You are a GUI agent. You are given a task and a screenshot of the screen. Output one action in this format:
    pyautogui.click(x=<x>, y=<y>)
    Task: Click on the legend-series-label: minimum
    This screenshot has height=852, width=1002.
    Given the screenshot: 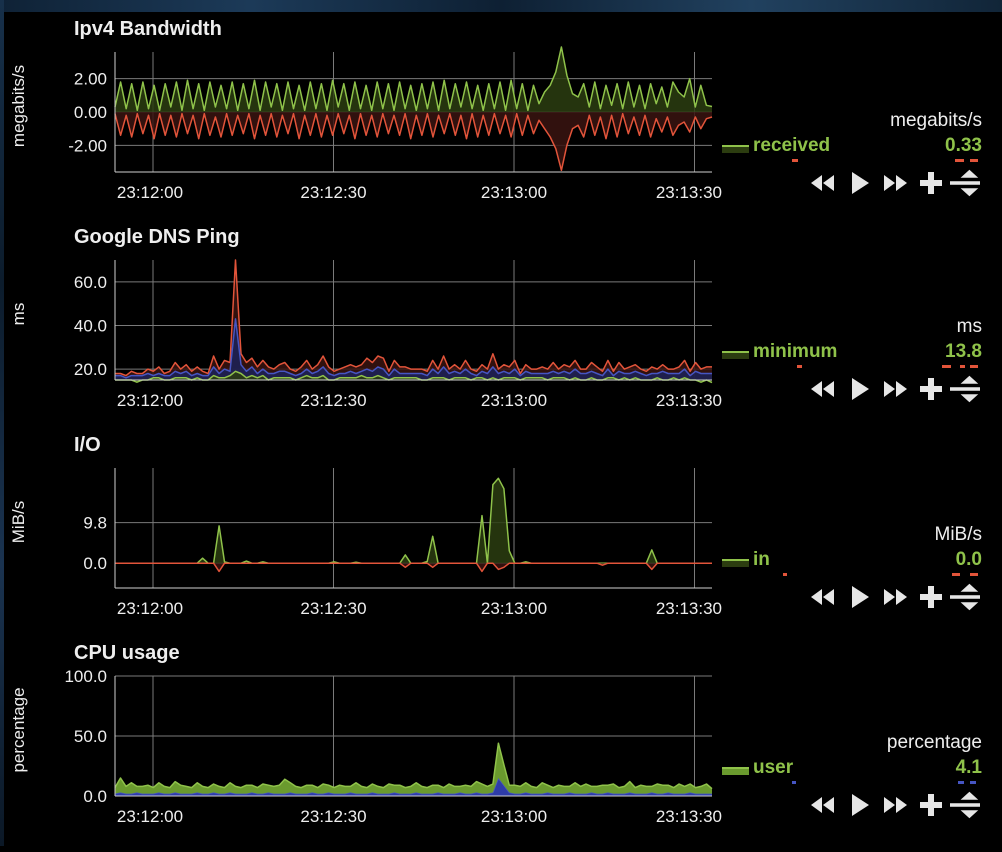 What is the action you would take?
    pyautogui.click(x=795, y=351)
    